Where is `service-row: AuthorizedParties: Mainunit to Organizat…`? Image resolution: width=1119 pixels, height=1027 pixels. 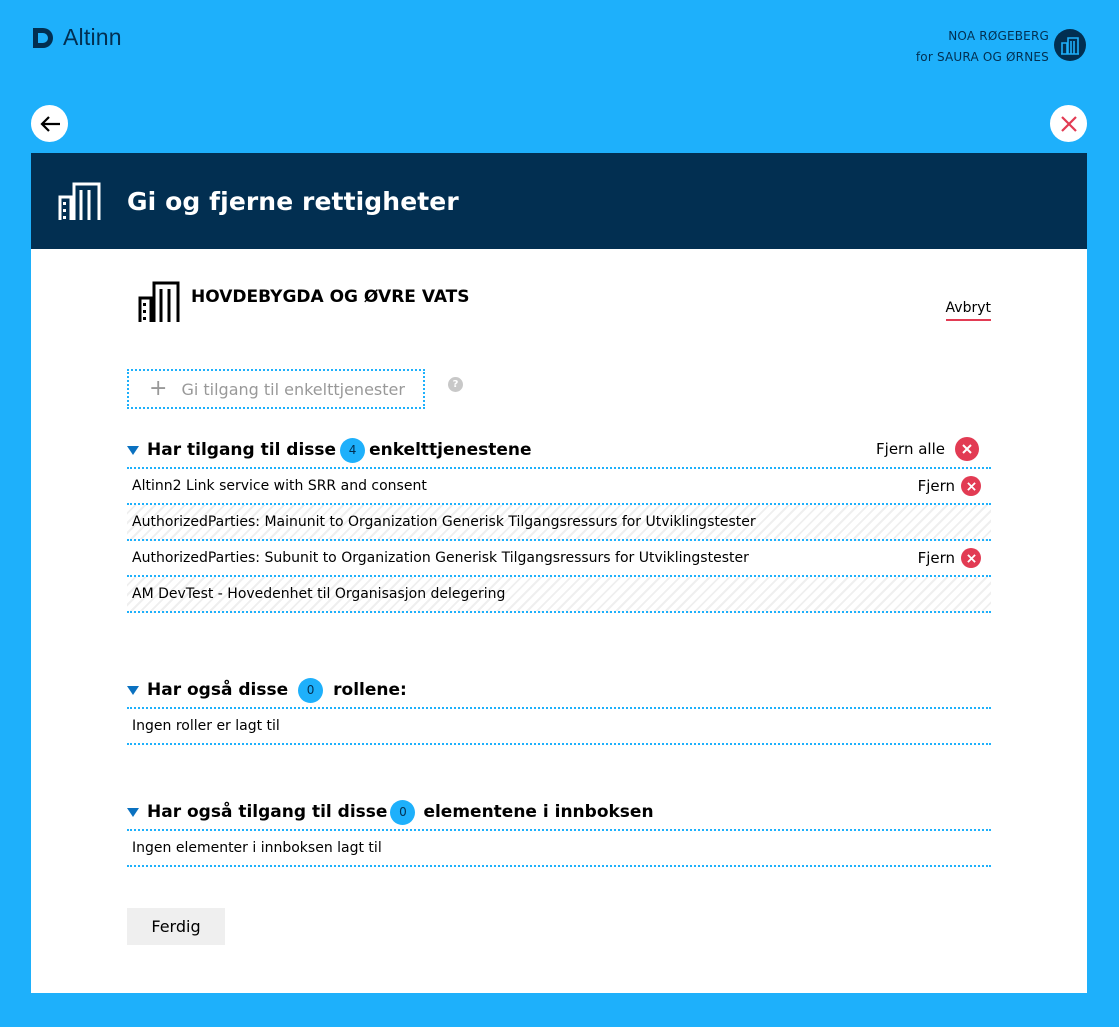 service-row: AuthorizedParties: Mainunit to Organizat… is located at coordinates (559, 523).